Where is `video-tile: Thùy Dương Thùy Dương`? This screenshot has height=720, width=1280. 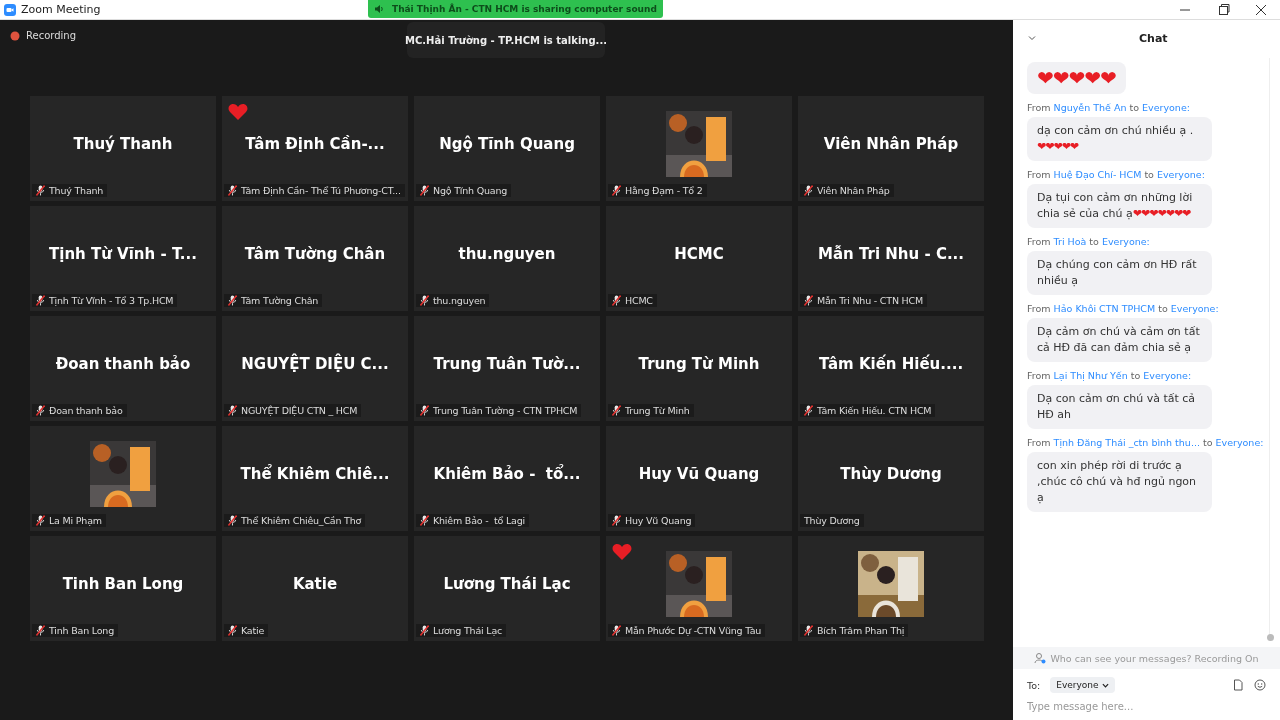 video-tile: Thùy Dương Thùy Dương is located at coordinates (891, 478).